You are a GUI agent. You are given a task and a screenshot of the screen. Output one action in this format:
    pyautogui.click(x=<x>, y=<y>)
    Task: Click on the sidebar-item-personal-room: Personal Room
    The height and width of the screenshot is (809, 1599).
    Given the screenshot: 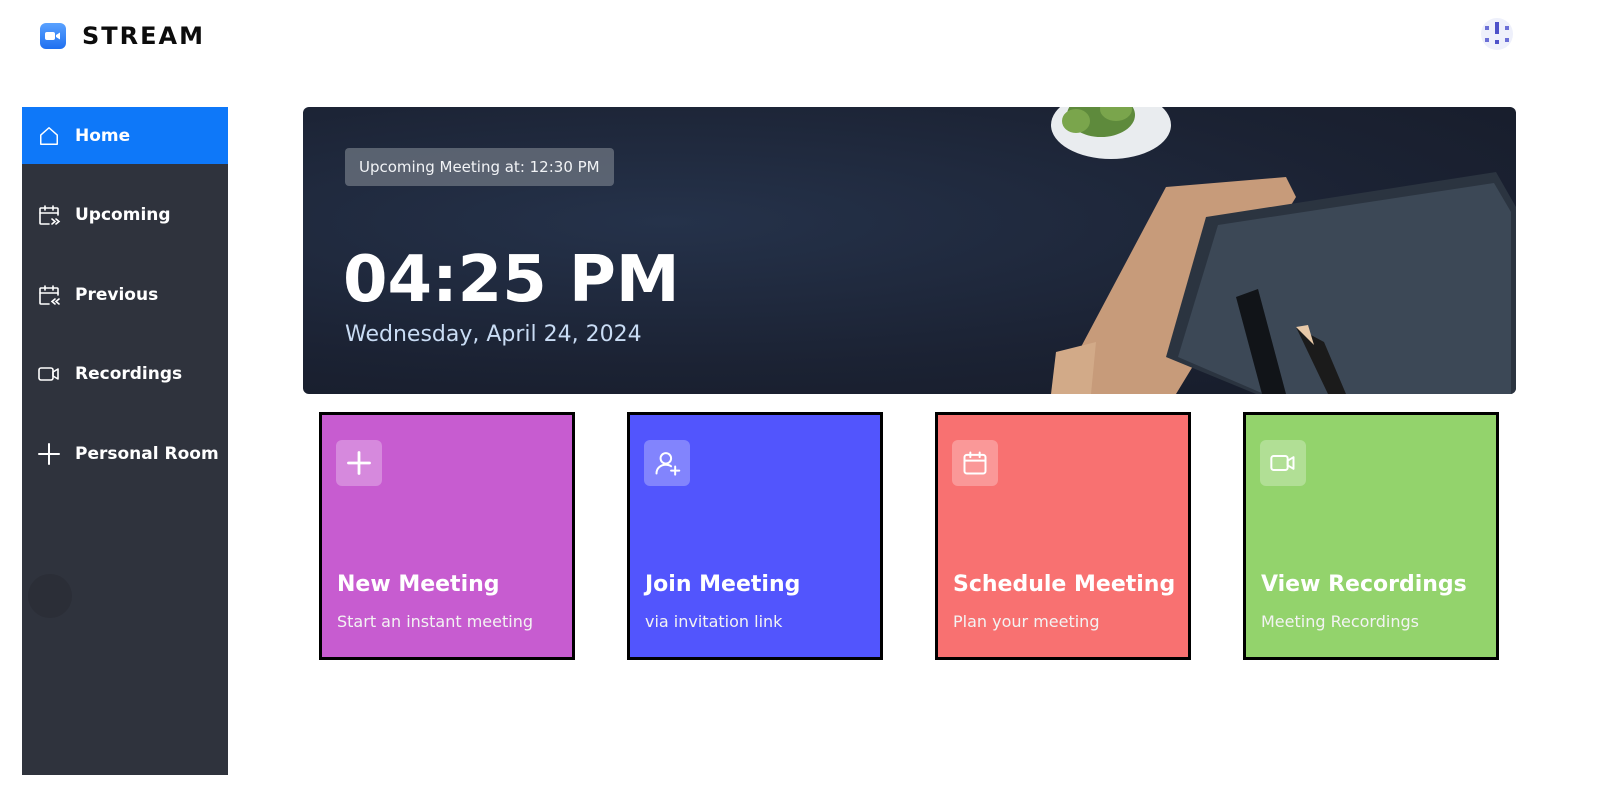 What is the action you would take?
    pyautogui.click(x=125, y=453)
    